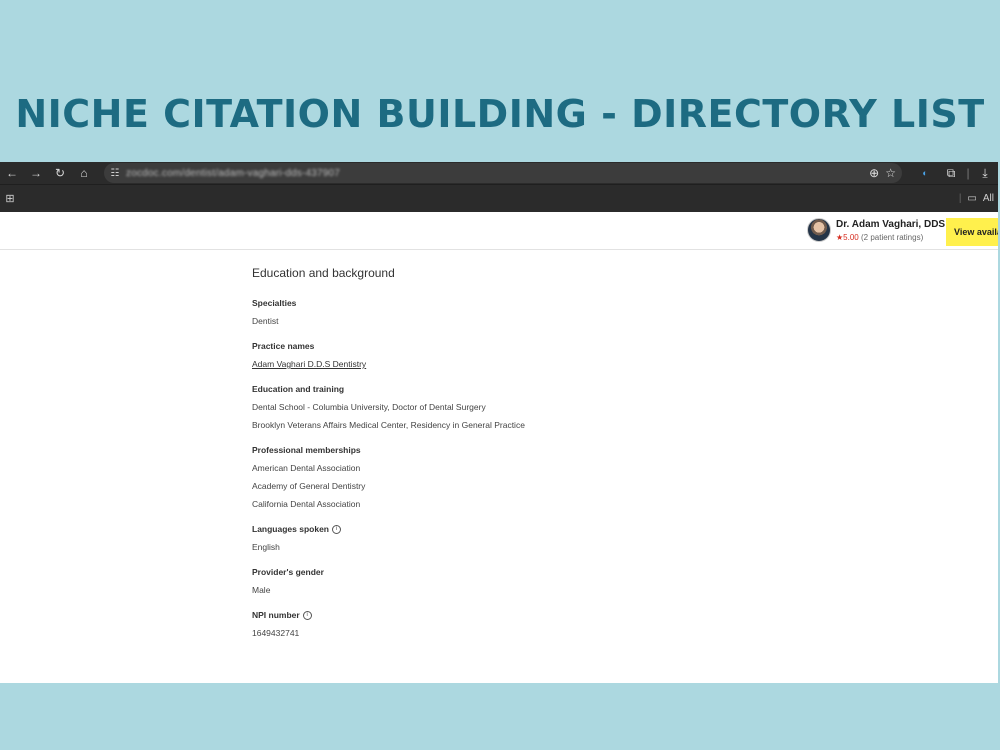 The width and height of the screenshot is (1000, 750). What do you see at coordinates (552, 624) in the screenshot?
I see `npi-block: NPI number i 1649432741` at bounding box center [552, 624].